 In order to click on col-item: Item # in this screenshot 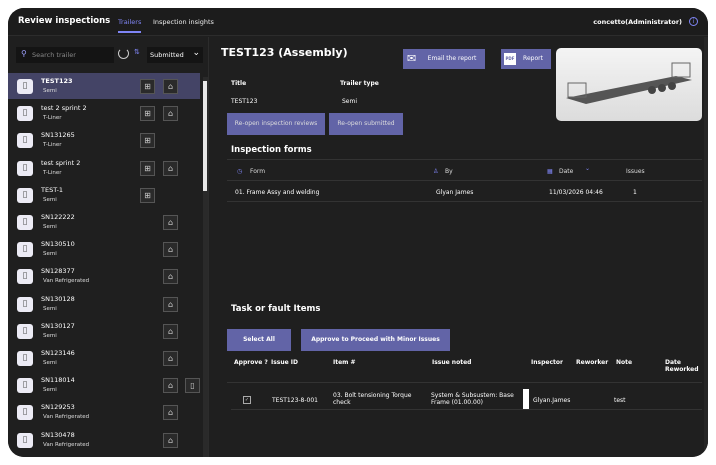, I will do `click(344, 362)`.